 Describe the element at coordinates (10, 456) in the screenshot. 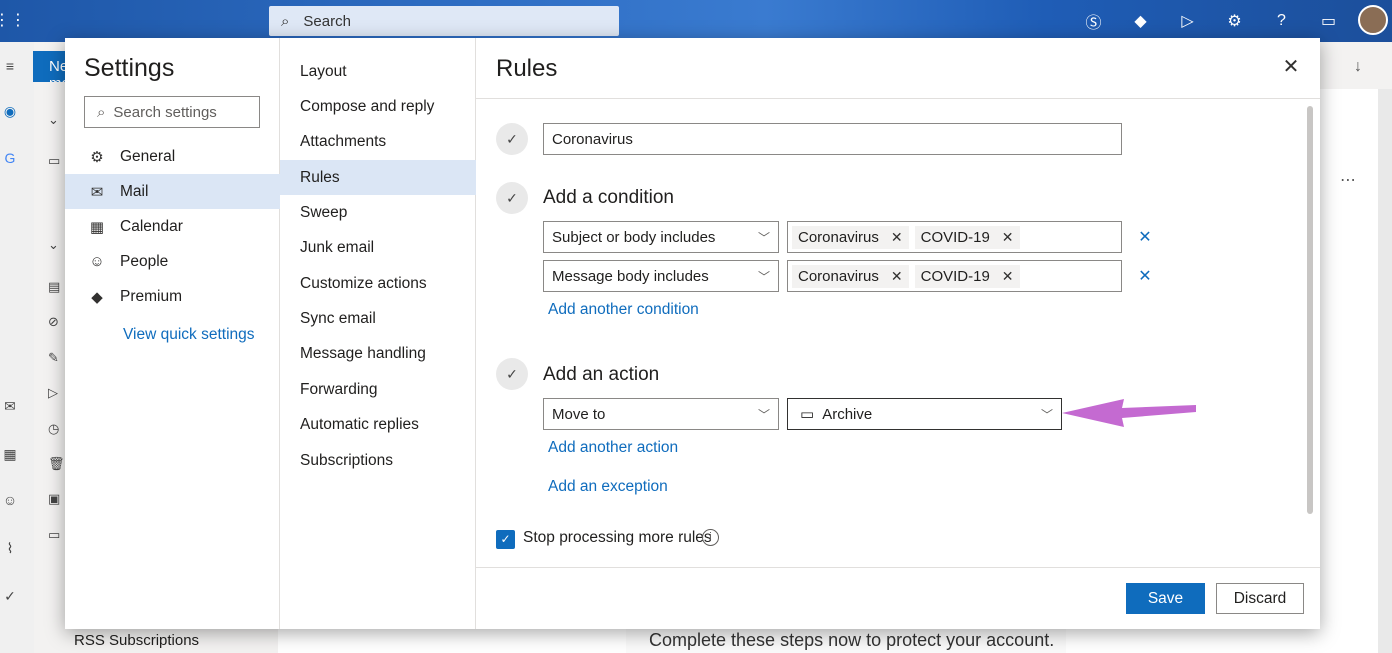

I see `calendar-rail-icon: ▦` at that location.